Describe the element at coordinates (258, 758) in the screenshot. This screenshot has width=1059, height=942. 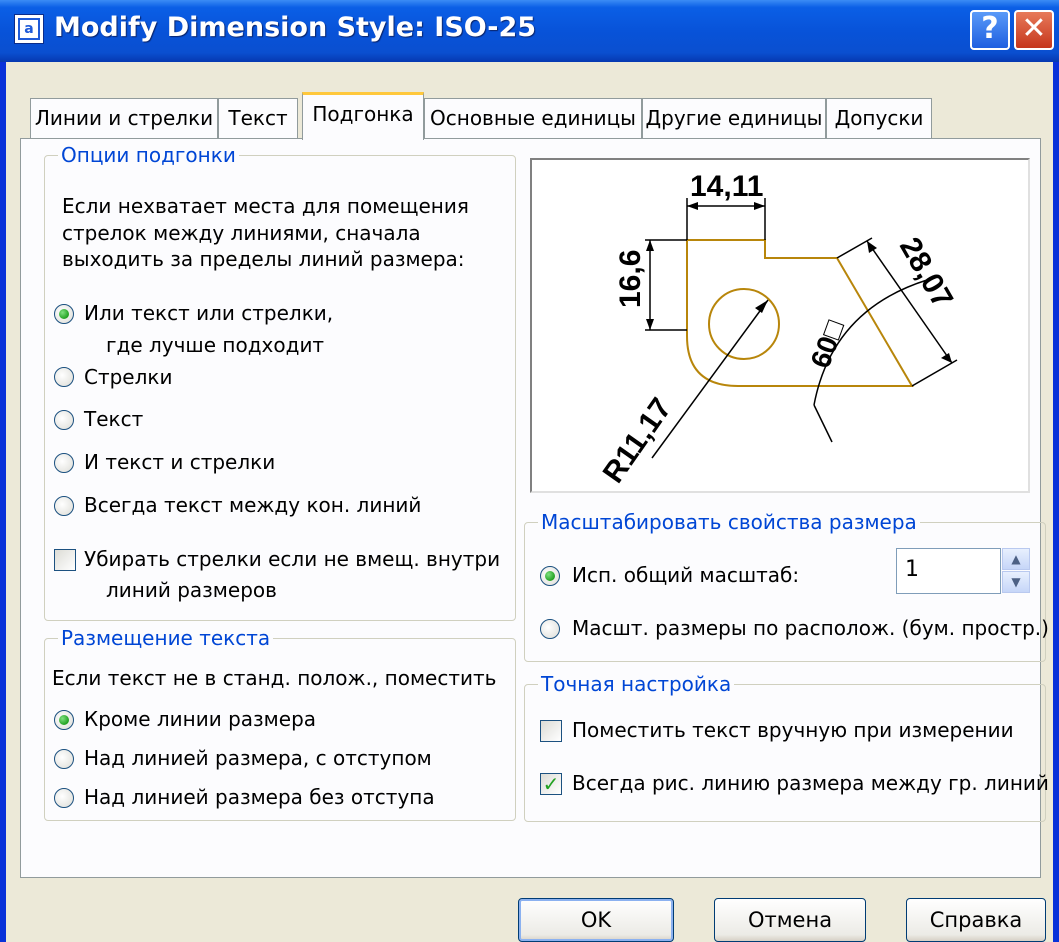
I see `radio-label: Над линией размера, с отступом` at that location.